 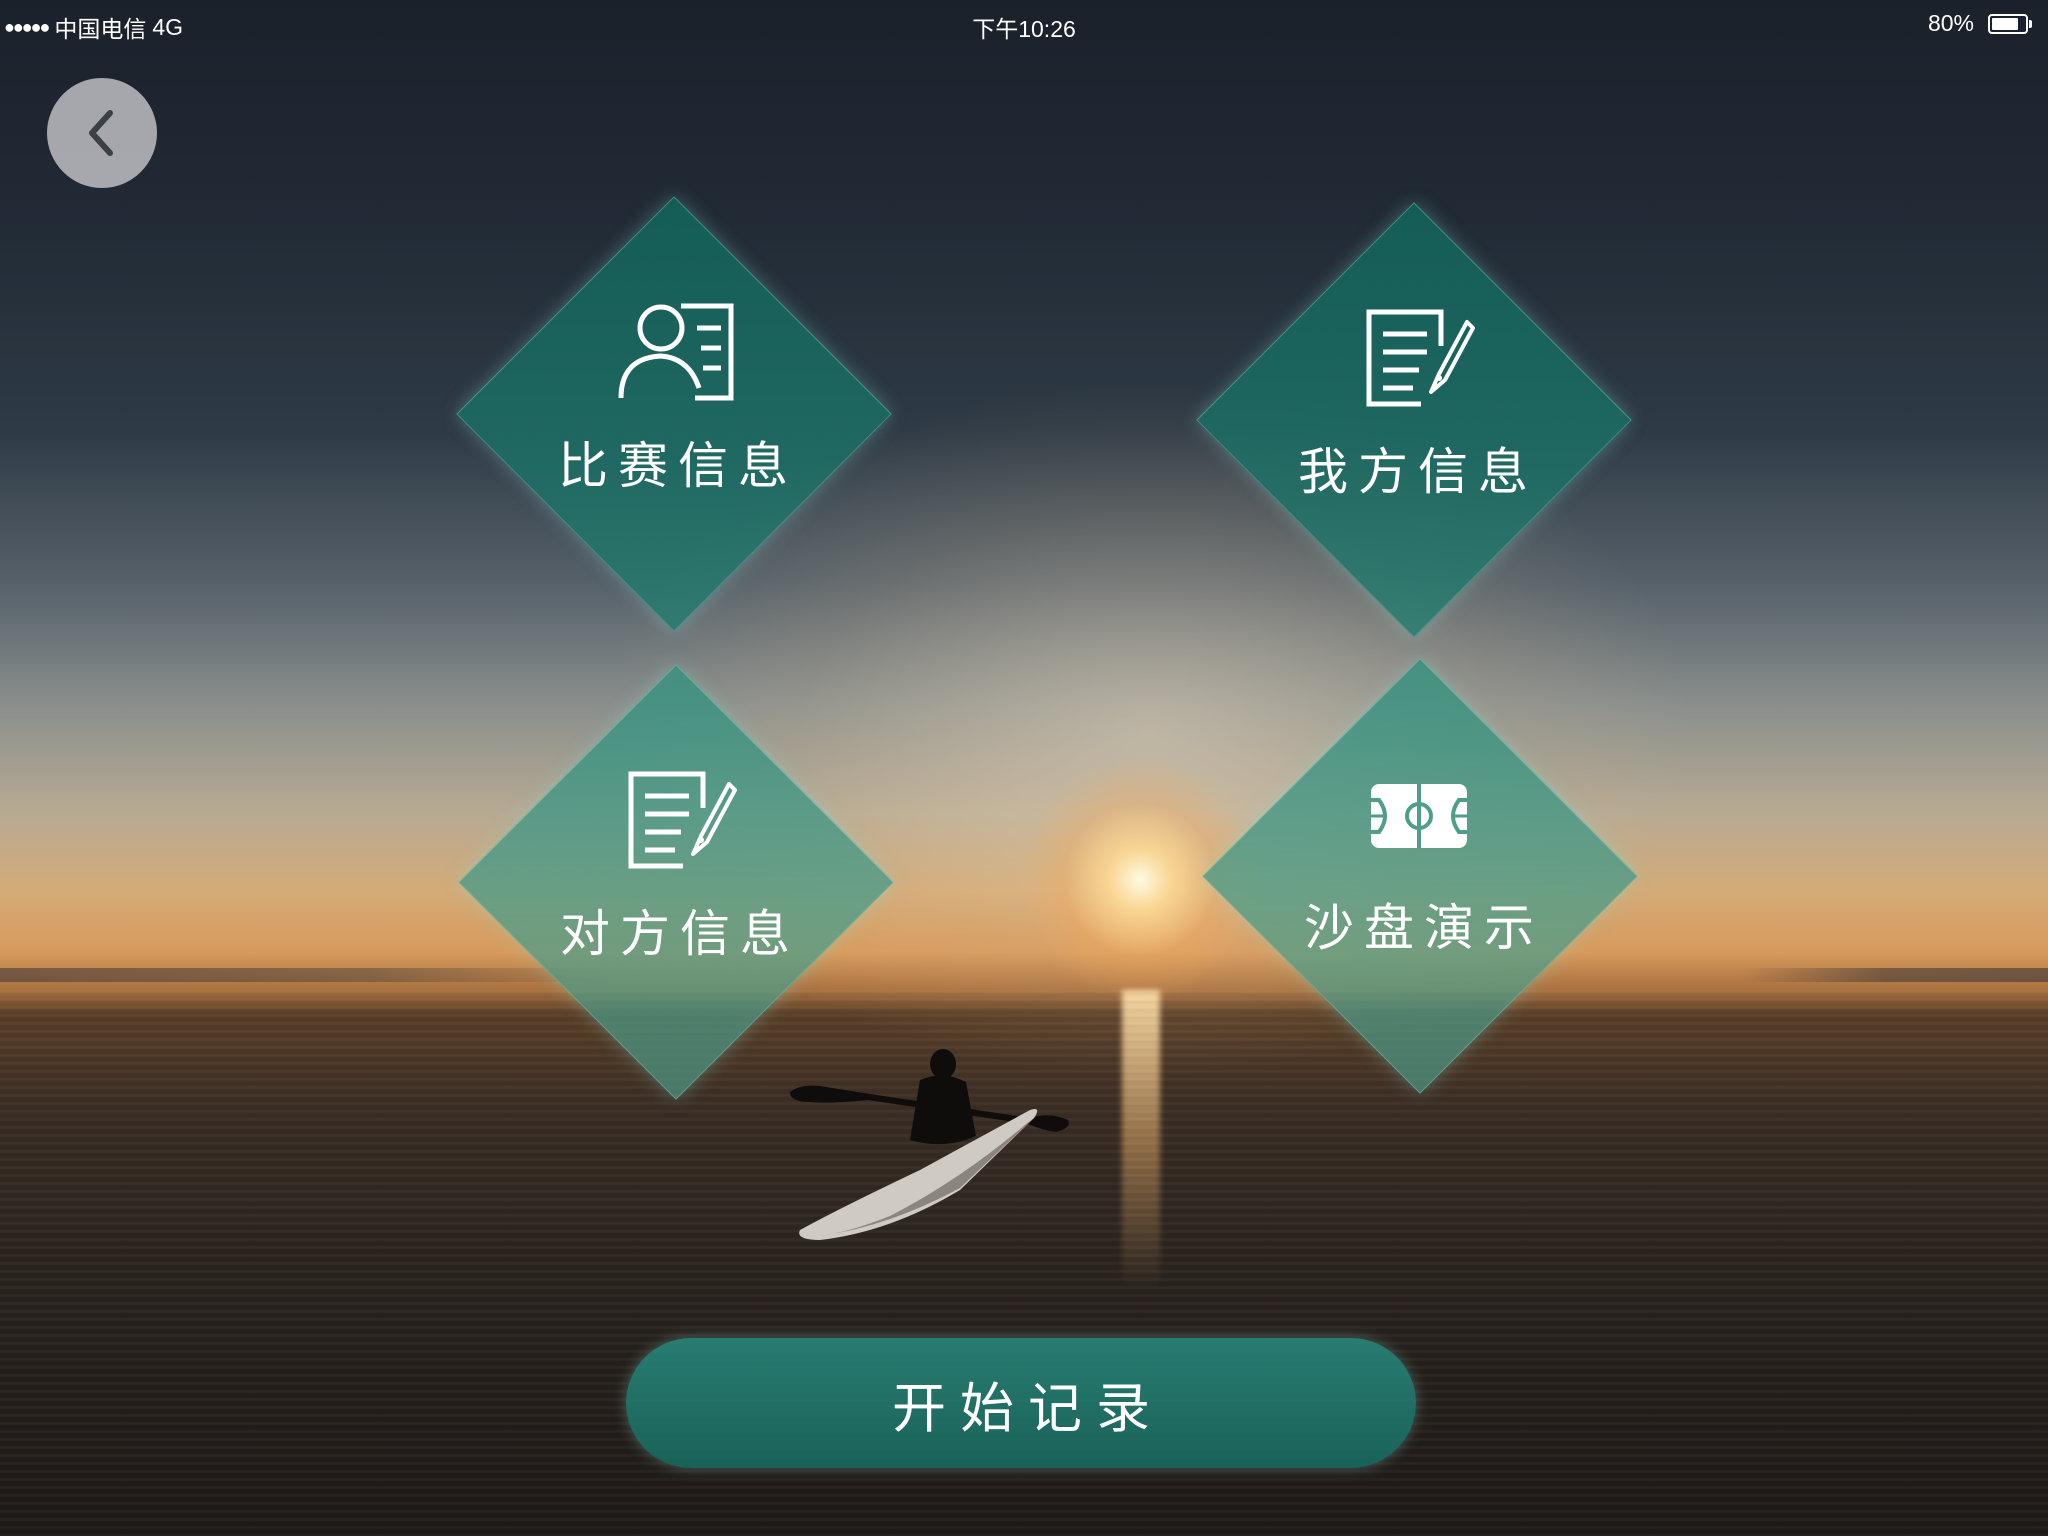 I want to click on opponent-info-tile: 对方信息, so click(x=676, y=882).